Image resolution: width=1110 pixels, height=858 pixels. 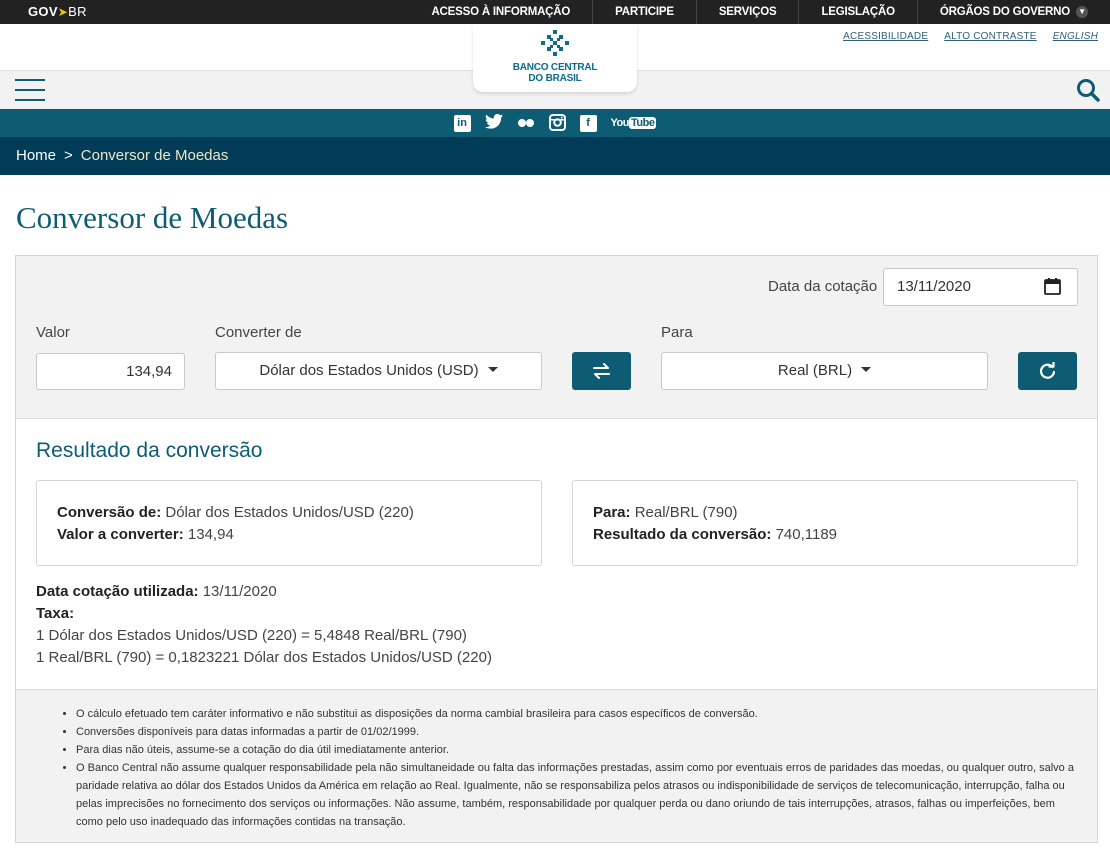 I want to click on gov-link-servicos: SERVIÇOS, so click(x=747, y=12).